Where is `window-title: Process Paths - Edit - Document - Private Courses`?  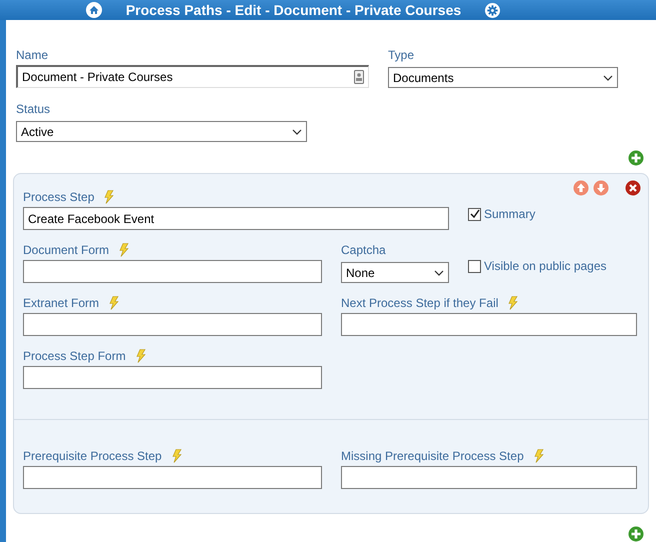 window-title: Process Paths - Edit - Document - Private Courses is located at coordinates (294, 10).